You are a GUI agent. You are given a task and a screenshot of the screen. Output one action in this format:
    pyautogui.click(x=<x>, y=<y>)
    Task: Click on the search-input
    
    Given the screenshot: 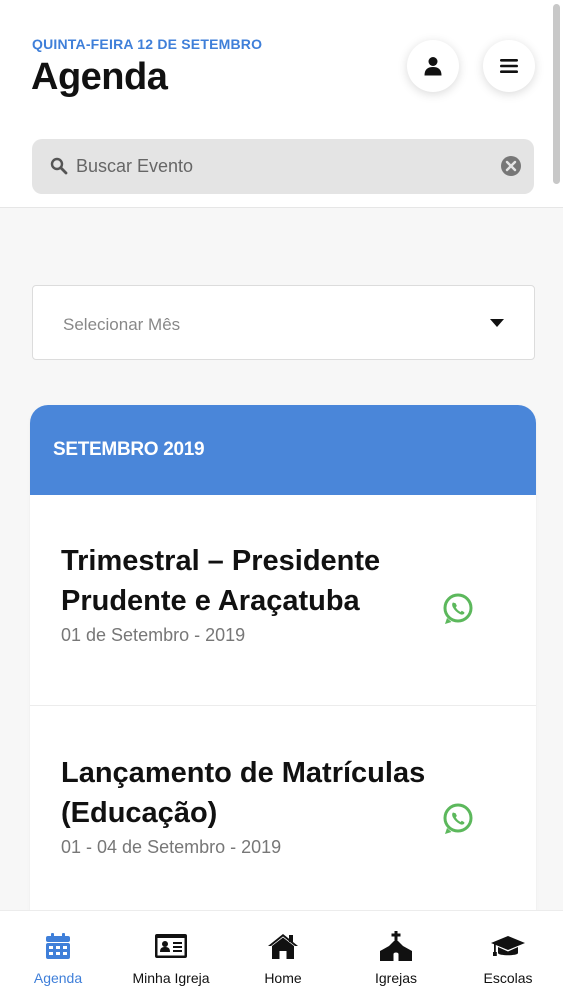 What is the action you would take?
    pyautogui.click(x=286, y=166)
    